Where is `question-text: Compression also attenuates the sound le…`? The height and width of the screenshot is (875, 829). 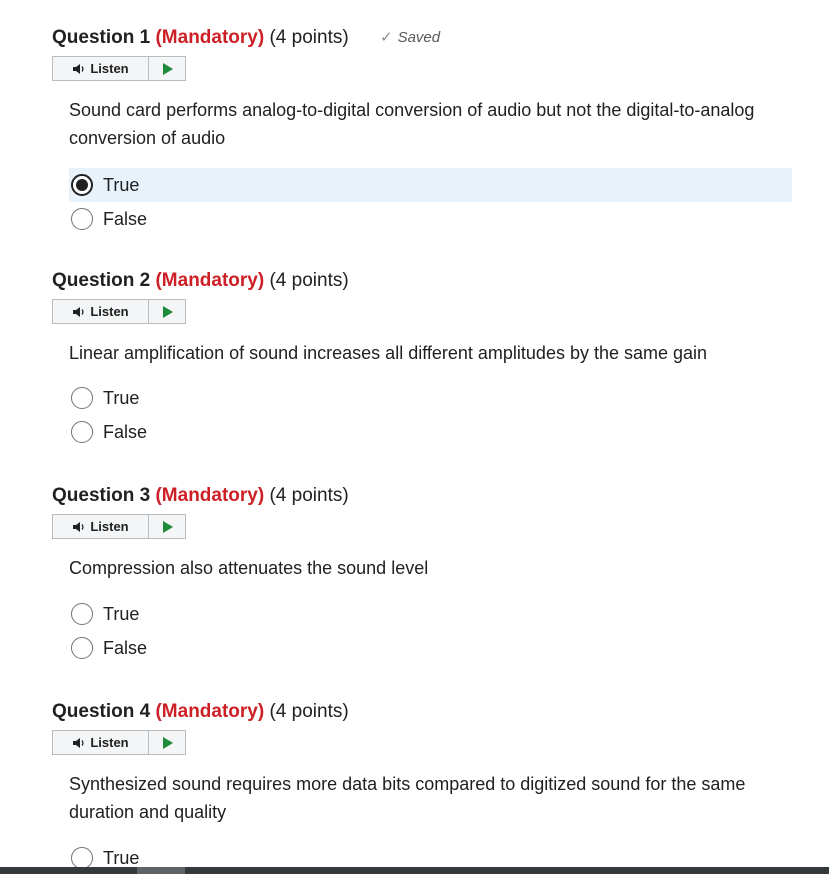 question-text: Compression also attenuates the sound le… is located at coordinates (249, 568).